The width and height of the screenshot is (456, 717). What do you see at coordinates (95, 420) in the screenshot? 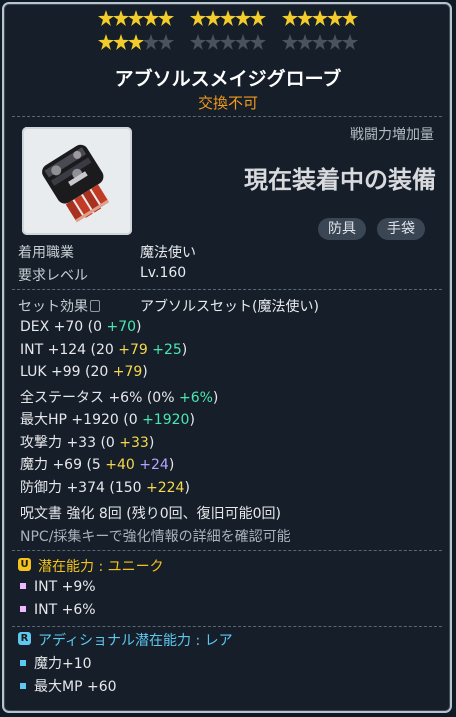
I see `stat-total: +1920` at bounding box center [95, 420].